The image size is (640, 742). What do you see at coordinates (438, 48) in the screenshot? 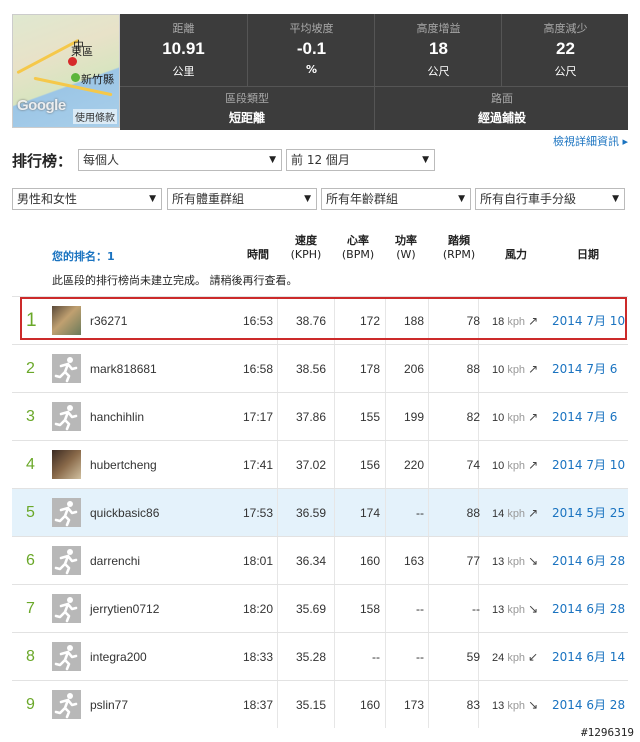
I see `stat-value: 18` at bounding box center [438, 48].